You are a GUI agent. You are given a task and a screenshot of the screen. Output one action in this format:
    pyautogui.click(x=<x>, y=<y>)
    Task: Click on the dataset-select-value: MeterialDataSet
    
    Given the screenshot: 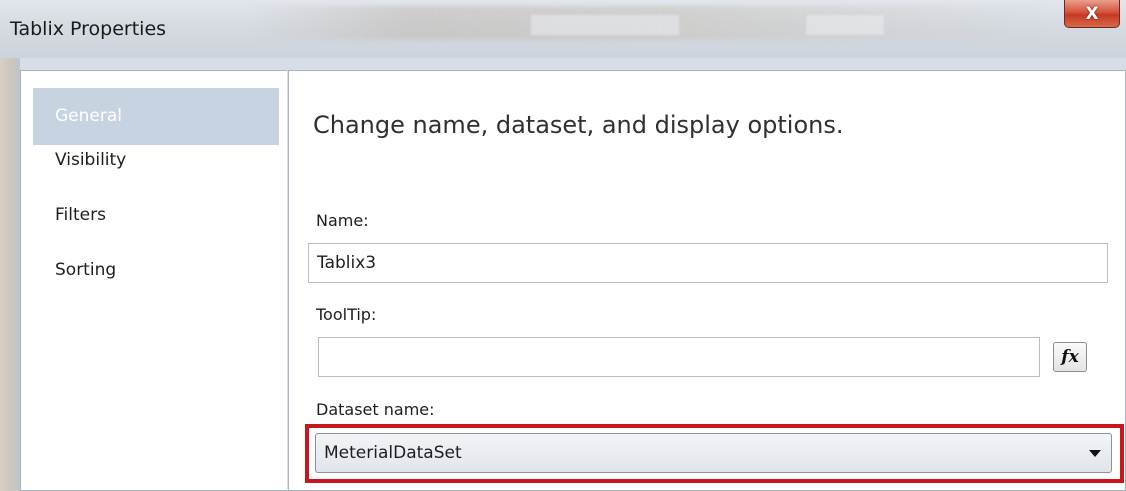 What is the action you would take?
    pyautogui.click(x=393, y=453)
    